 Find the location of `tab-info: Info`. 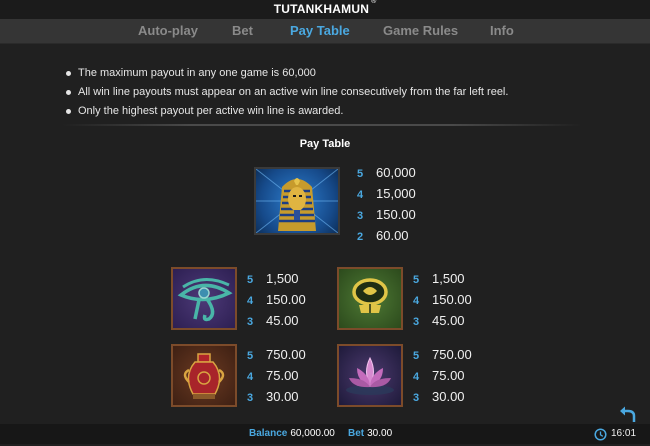

tab-info: Info is located at coordinates (502, 31).